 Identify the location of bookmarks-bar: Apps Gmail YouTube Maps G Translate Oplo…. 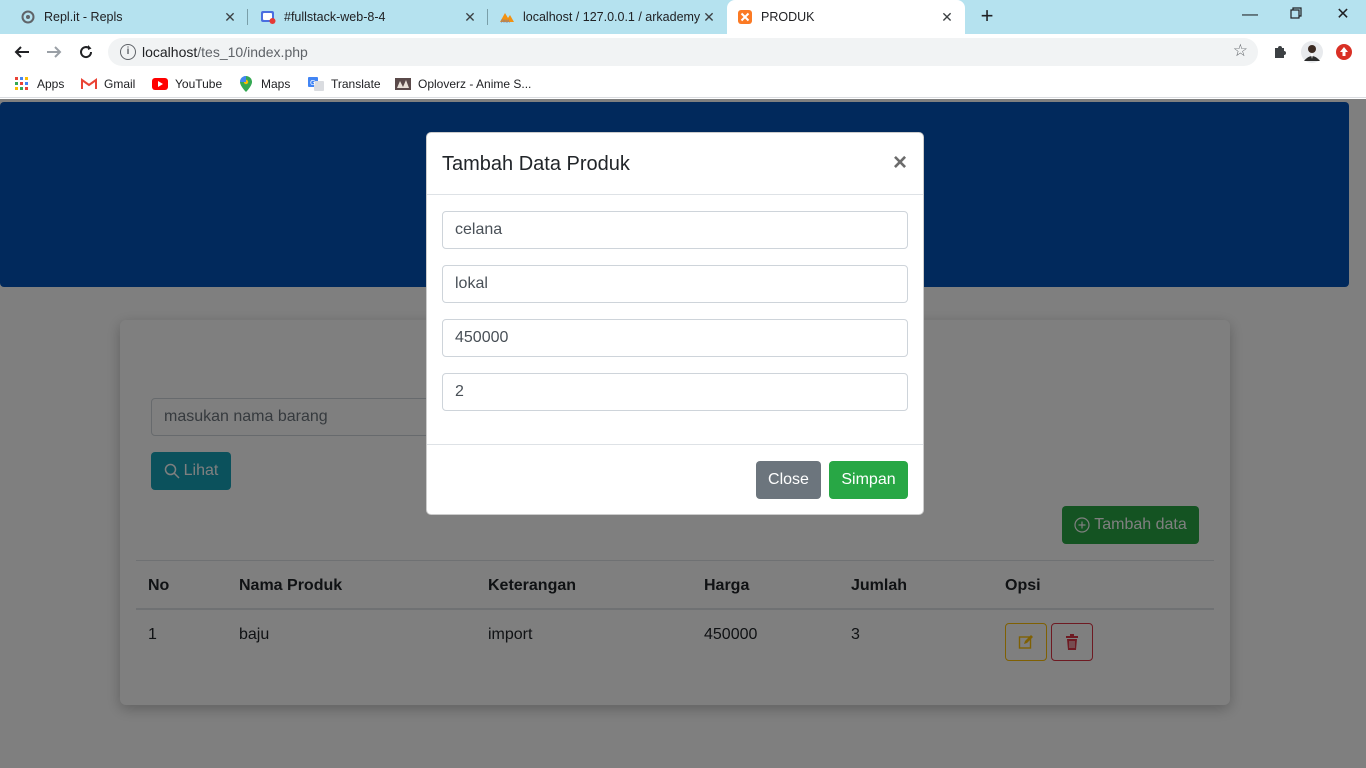
(683, 84).